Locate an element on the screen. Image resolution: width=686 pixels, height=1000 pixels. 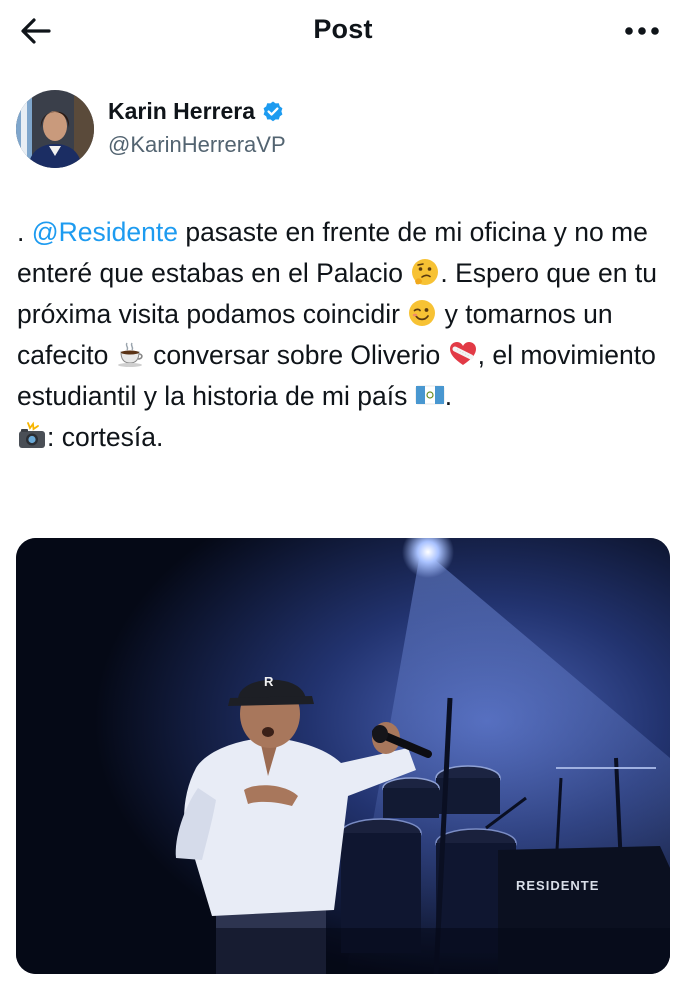
hot-beverage-emoji is located at coordinates (130, 354).